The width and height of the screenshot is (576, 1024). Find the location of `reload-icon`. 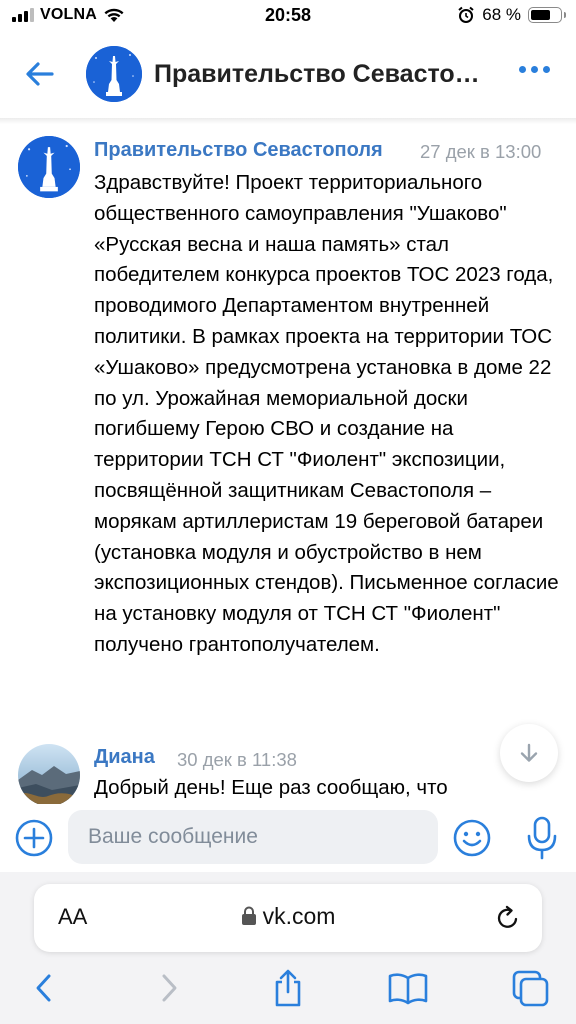

reload-icon is located at coordinates (507, 916).